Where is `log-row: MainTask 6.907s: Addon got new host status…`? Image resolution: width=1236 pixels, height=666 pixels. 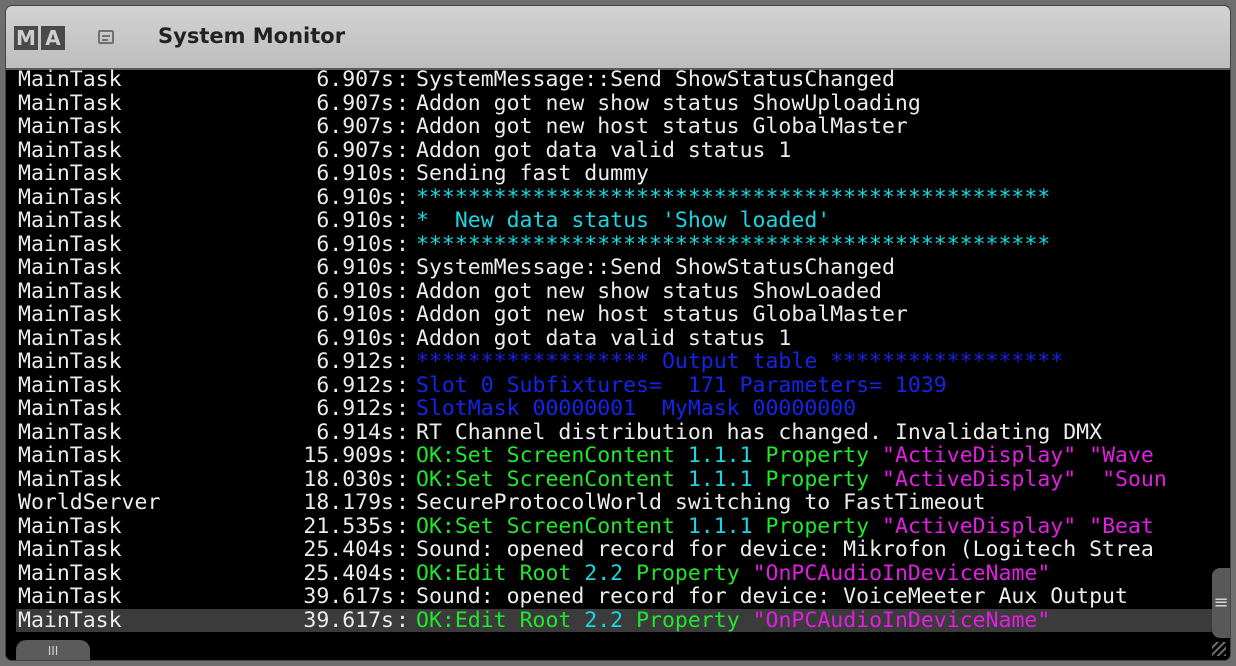 log-row: MainTask 6.907s: Addon got new host status… is located at coordinates (614, 127).